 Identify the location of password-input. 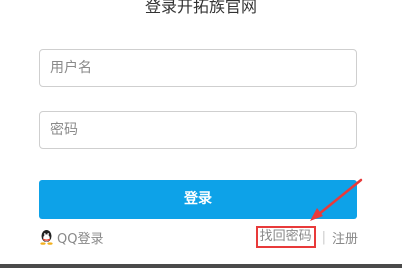
(198, 130).